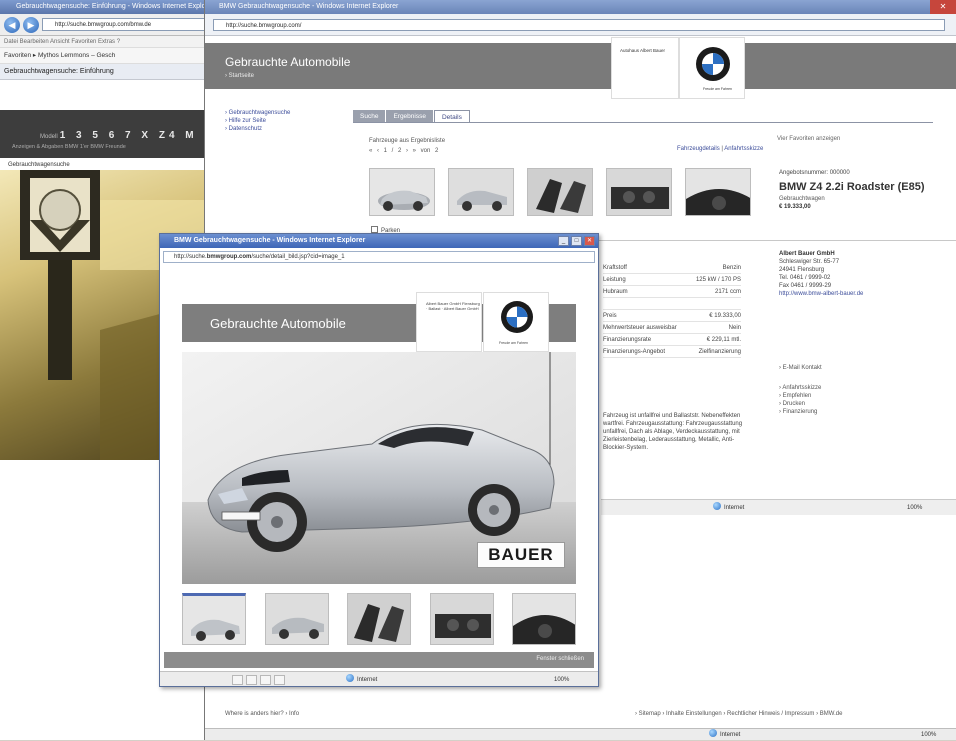 The image size is (956, 741). What do you see at coordinates (513, 343) in the screenshot?
I see `popup-logo-caption: Freude am Fahren` at bounding box center [513, 343].